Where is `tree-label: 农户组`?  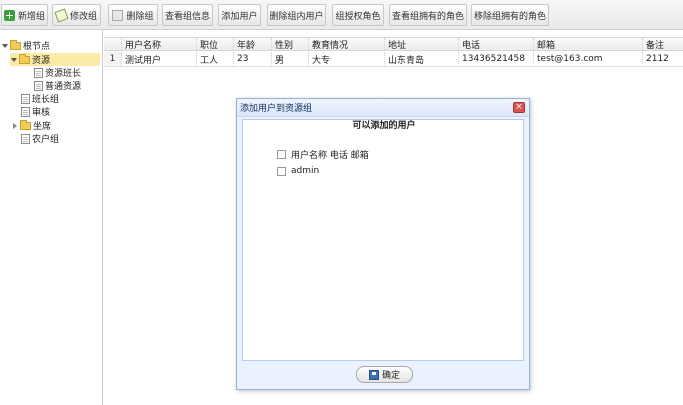
tree-label: 农户组 is located at coordinates (46, 140).